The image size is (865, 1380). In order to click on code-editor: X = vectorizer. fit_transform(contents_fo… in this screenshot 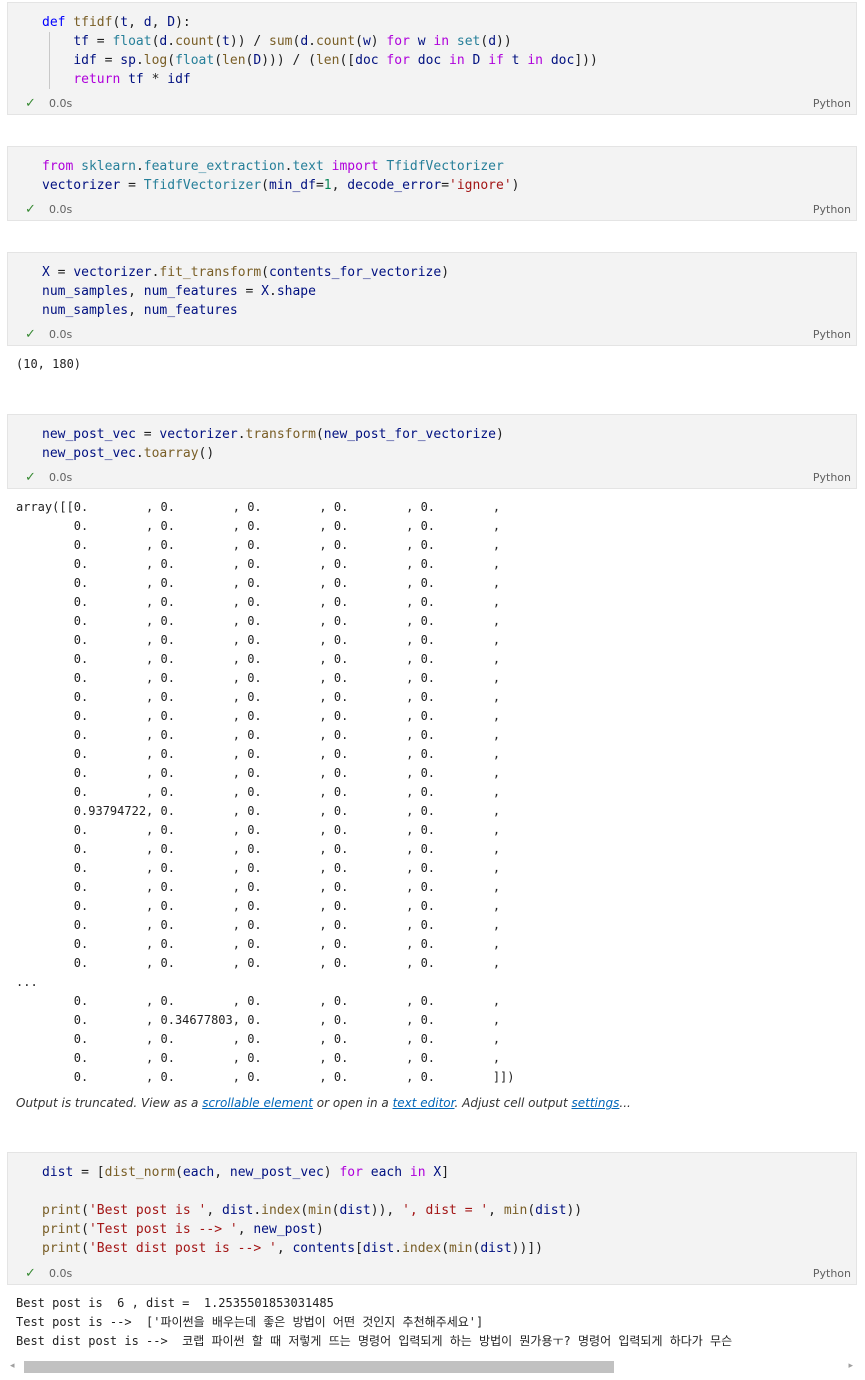, I will do `click(245, 291)`.